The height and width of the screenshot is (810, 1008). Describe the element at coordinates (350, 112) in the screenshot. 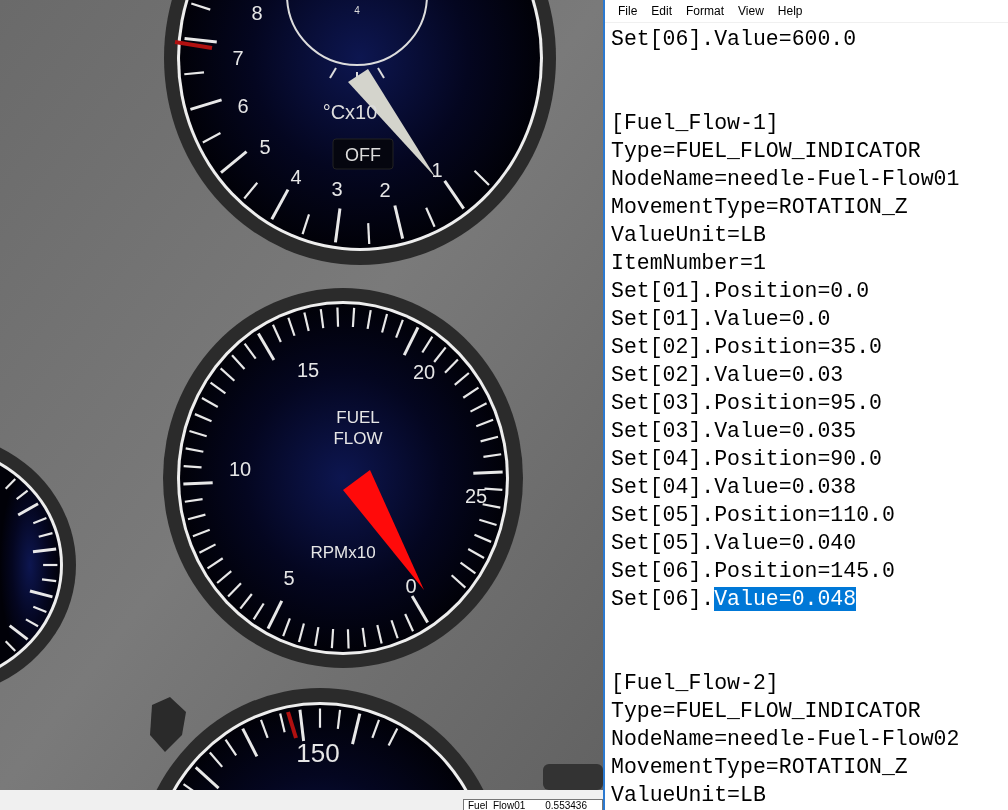

I see `unit-label: °Cx10` at that location.